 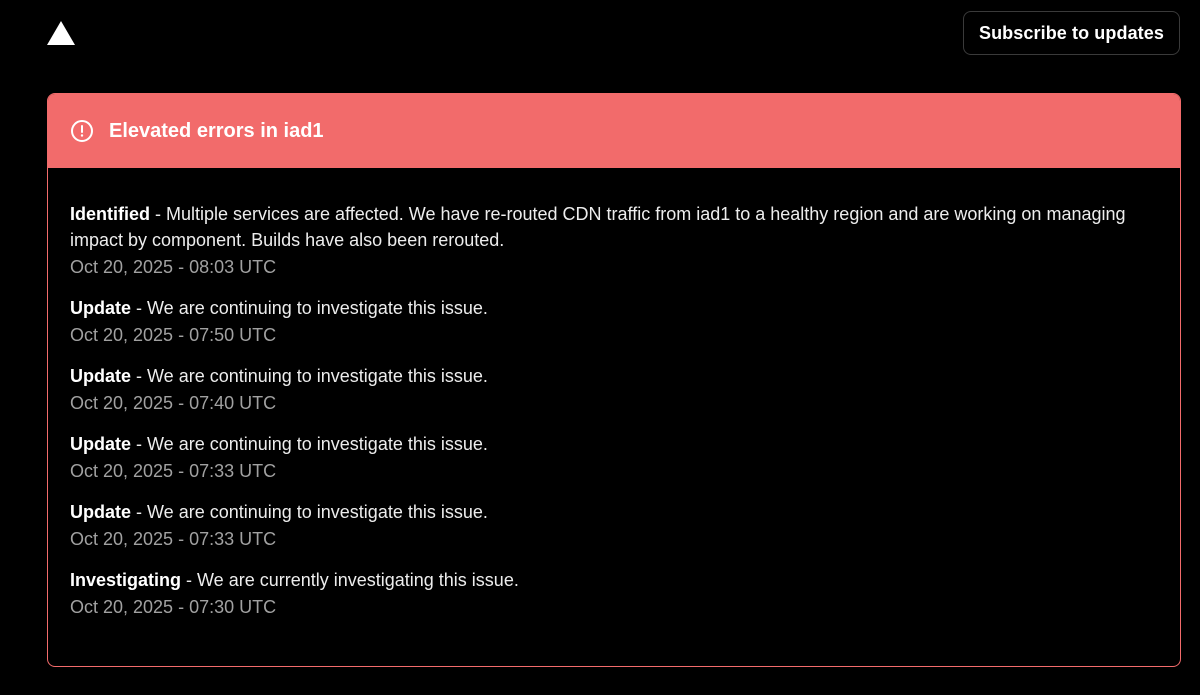 I want to click on update-timestamp: Oct 20, 2025 - 07:30 UTC, so click(x=173, y=607).